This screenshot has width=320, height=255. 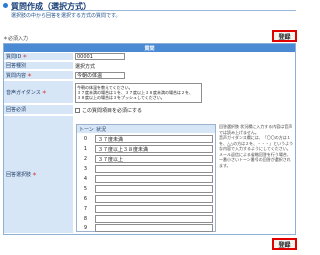 What do you see at coordinates (85, 179) in the screenshot?
I see `choice-tone: 4` at bounding box center [85, 179].